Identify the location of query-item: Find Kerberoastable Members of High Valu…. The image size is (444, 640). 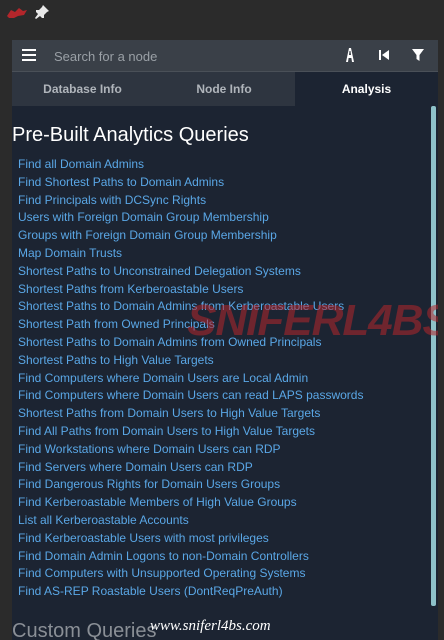
(190, 503).